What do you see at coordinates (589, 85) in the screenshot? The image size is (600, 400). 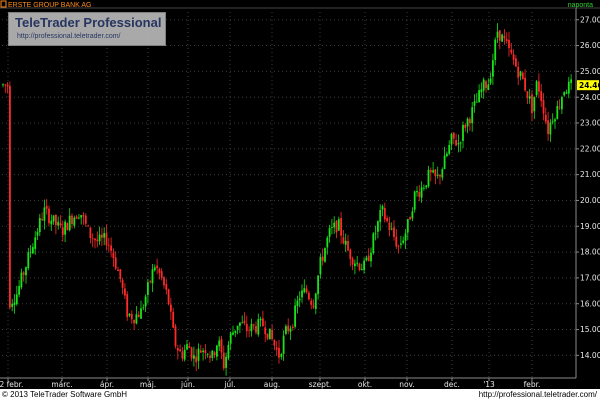 I see `last-price-label: 24.465` at bounding box center [589, 85].